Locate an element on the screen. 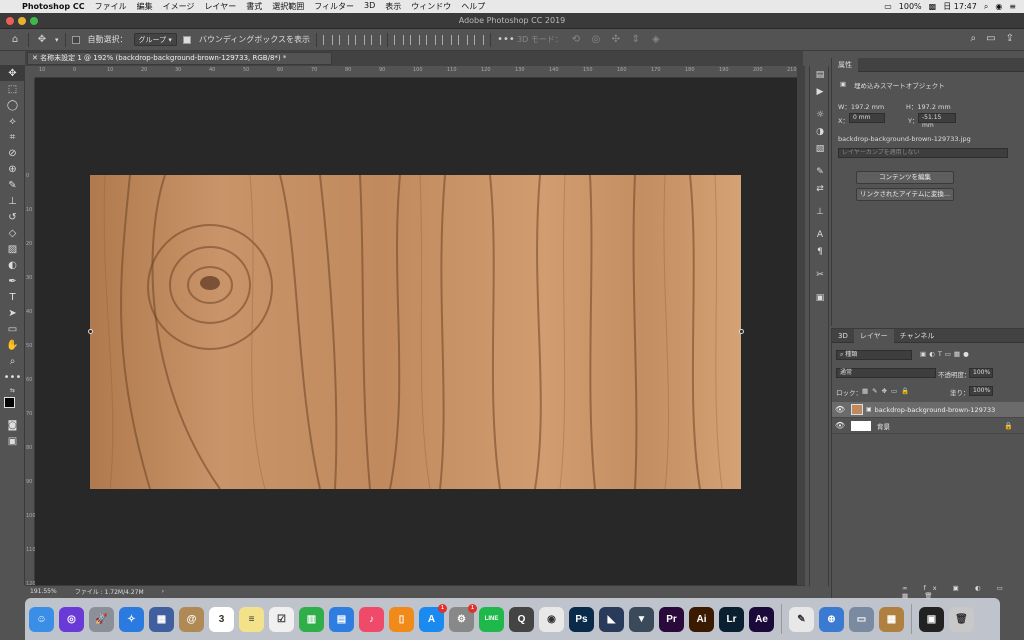 The image size is (1024, 640). slide-3d-icon: ⇕ is located at coordinates (636, 39).